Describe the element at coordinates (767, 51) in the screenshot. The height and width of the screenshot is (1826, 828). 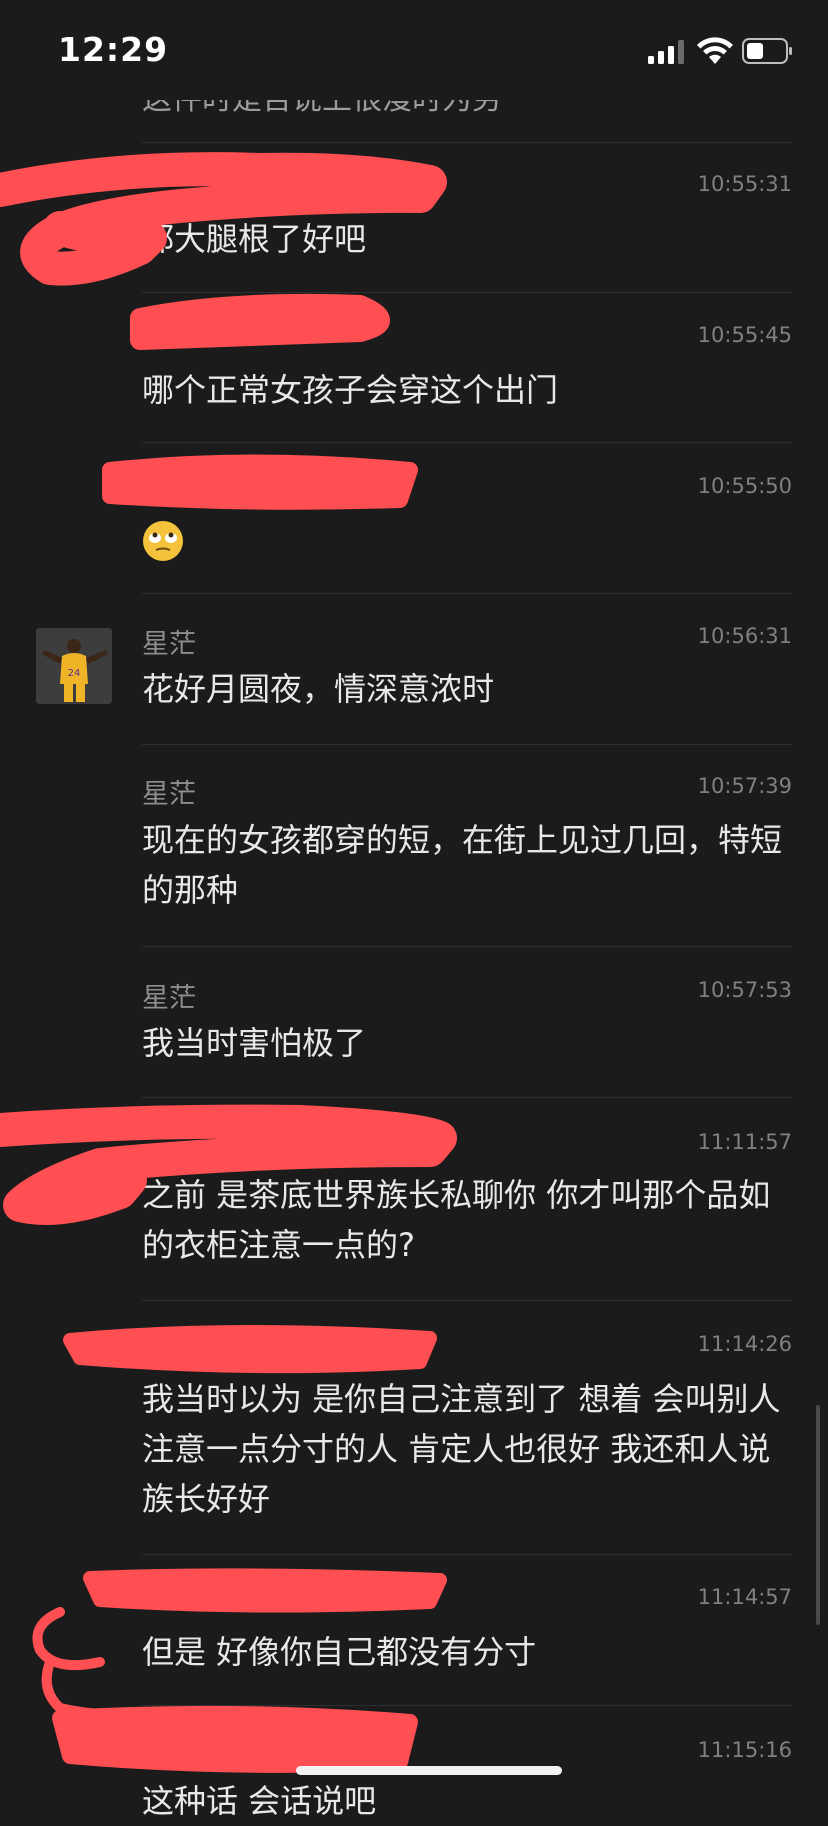
I see `battery-icon` at that location.